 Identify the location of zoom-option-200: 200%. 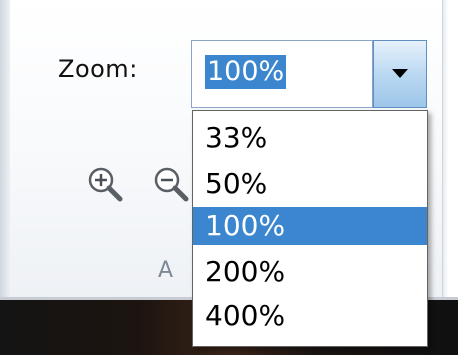
(310, 272).